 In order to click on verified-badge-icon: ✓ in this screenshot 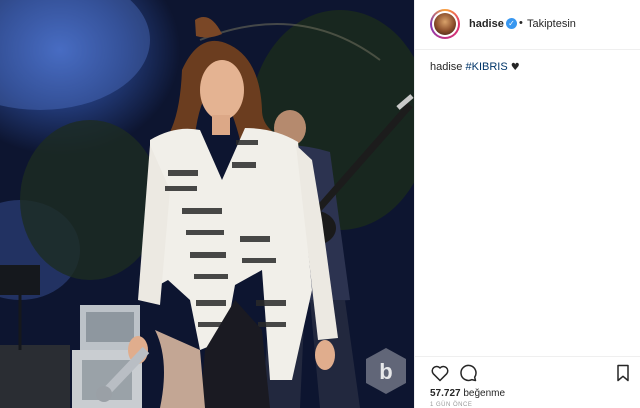, I will do `click(511, 23)`.